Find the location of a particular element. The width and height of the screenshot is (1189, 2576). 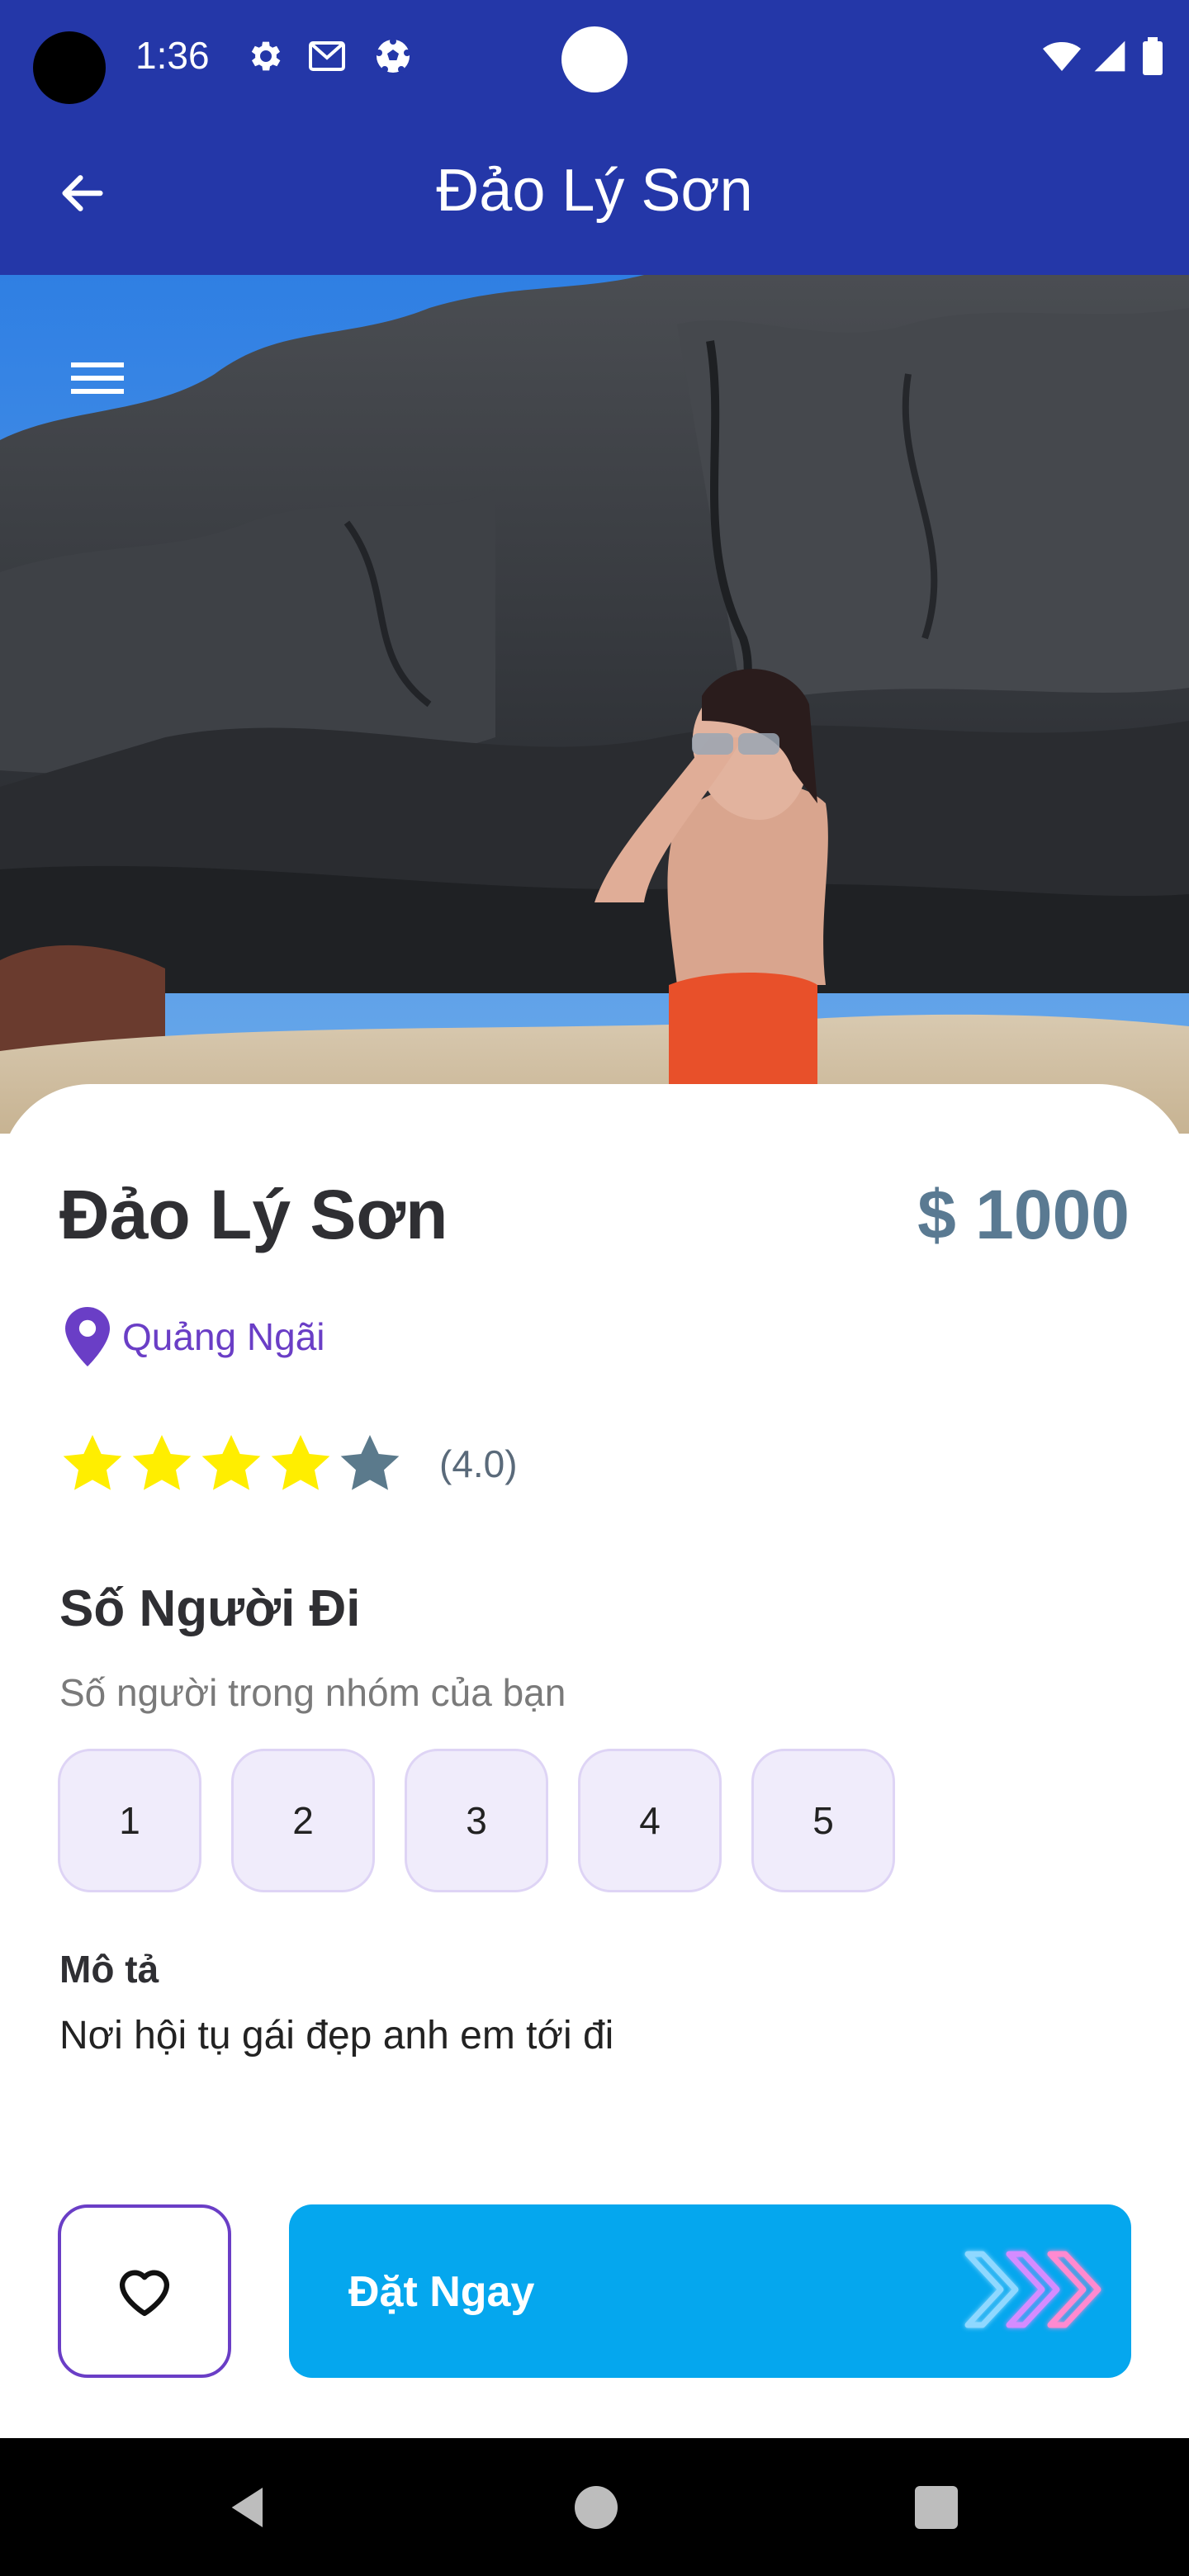

system-nav-bar is located at coordinates (594, 2507).